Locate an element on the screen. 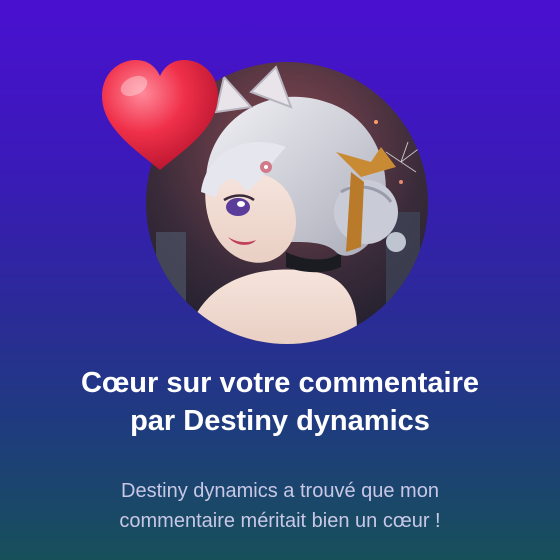 This screenshot has height=560, width=560. notification-message-line-1: Destiny dynamics a trouvé que mon is located at coordinates (280, 491).